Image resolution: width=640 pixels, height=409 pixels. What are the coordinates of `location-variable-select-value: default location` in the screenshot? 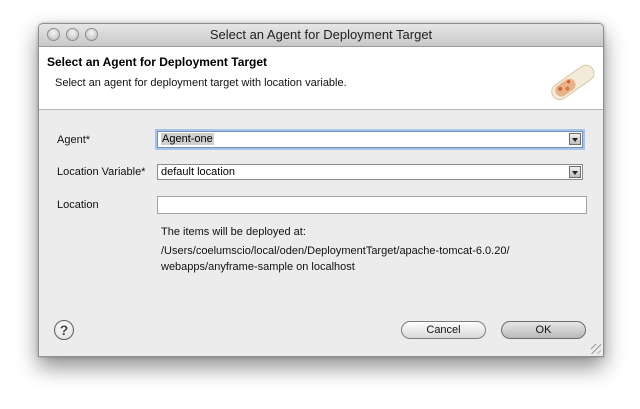 It's located at (198, 172).